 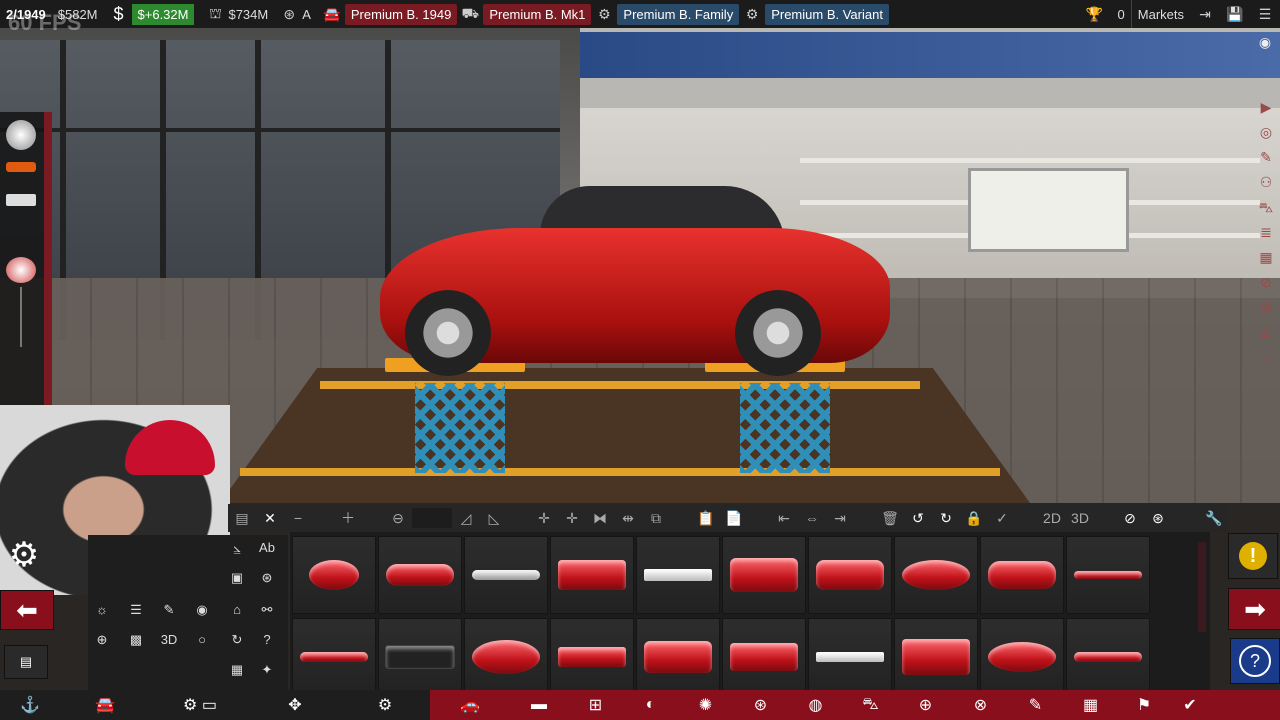 I want to click on save-button: 💾, so click(x=1235, y=14).